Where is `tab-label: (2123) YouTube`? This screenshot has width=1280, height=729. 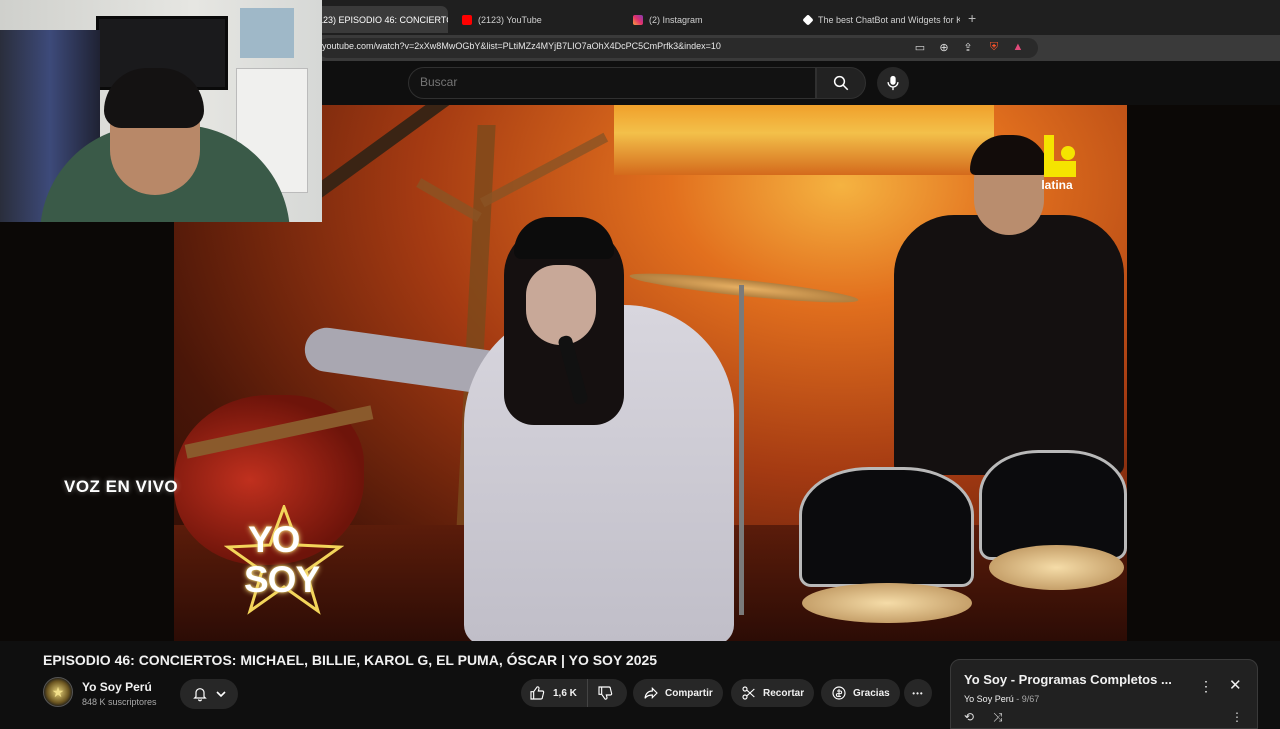 tab-label: (2123) YouTube is located at coordinates (510, 19).